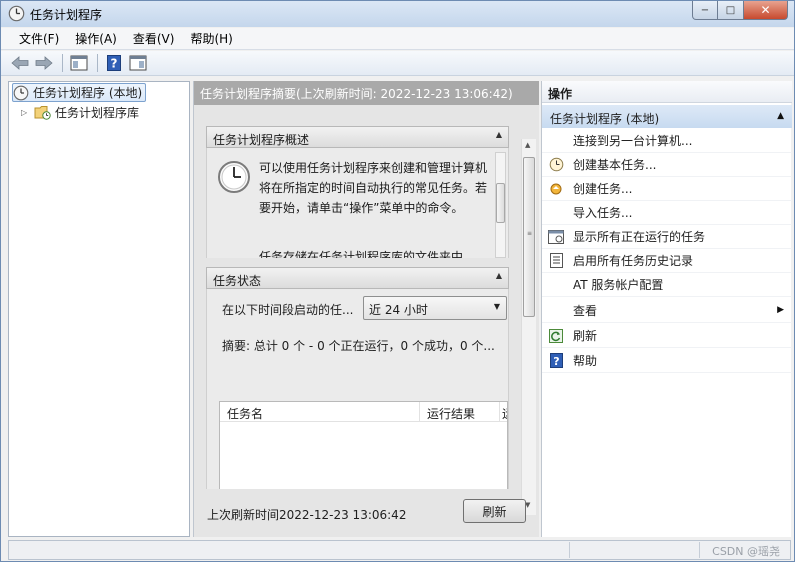 Image resolution: width=795 pixels, height=562 pixels. I want to click on time-period-value: 近 24 小时, so click(398, 310).